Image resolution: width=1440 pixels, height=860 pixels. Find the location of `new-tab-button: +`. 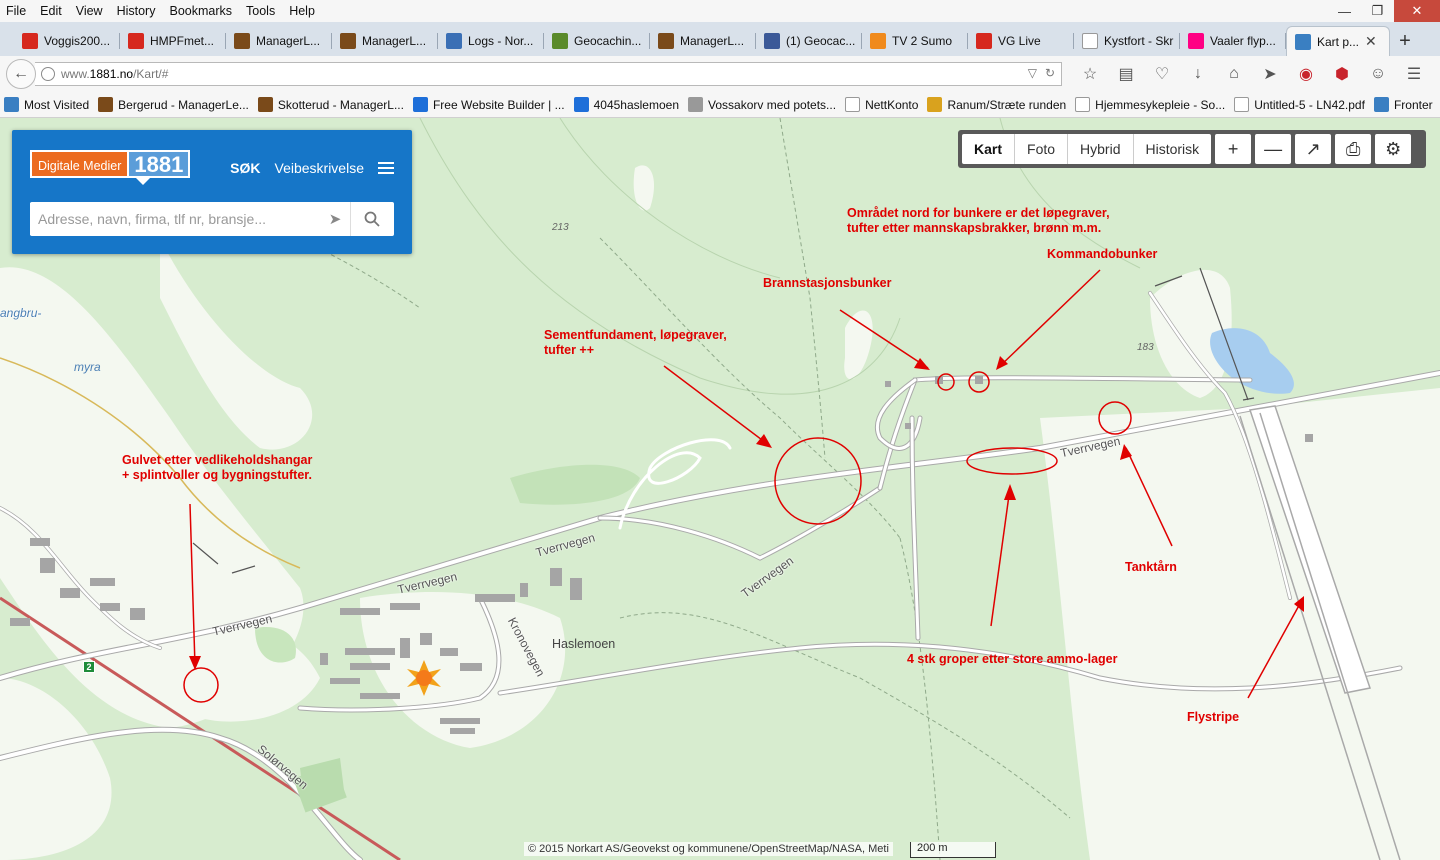

new-tab-button: + is located at coordinates (1405, 41).